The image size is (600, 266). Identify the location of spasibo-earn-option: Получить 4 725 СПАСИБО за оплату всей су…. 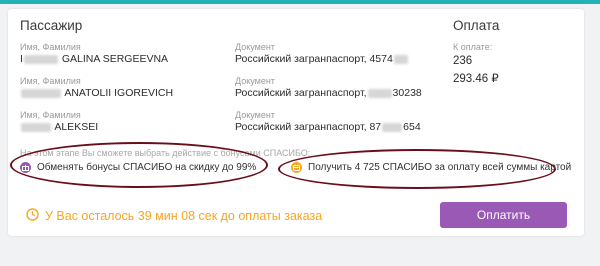
(431, 167).